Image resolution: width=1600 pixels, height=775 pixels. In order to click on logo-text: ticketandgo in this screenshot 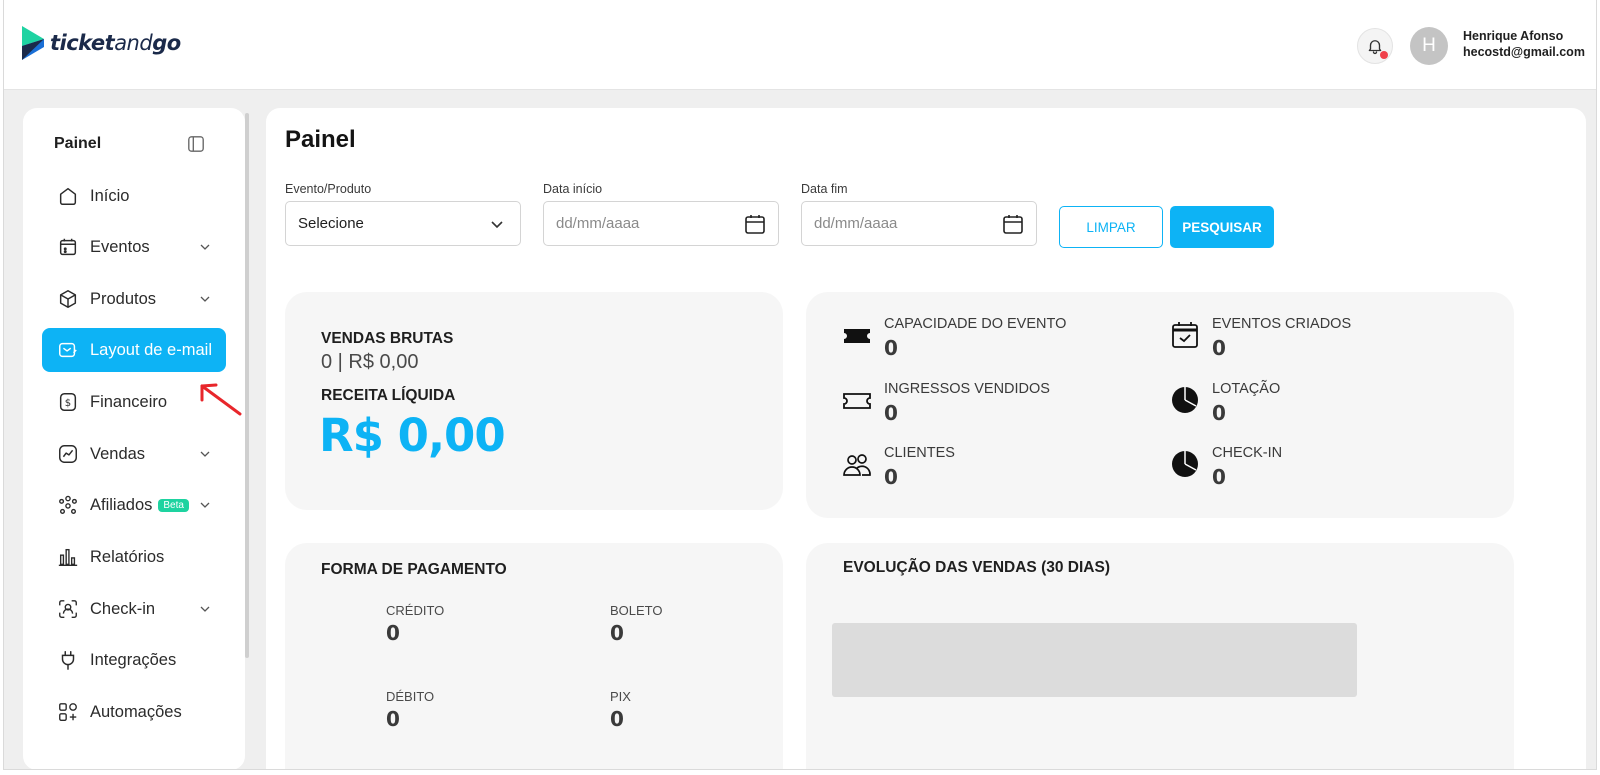, I will do `click(115, 43)`.